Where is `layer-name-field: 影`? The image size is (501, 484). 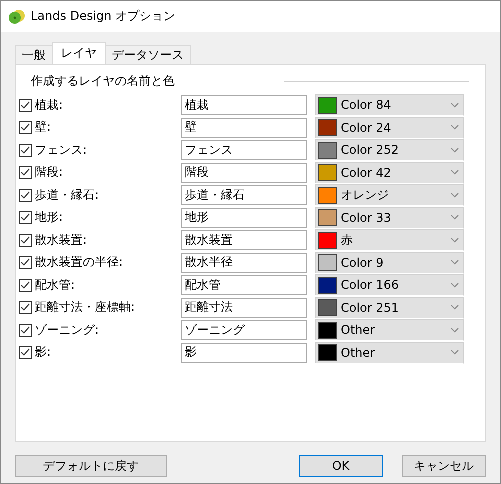 layer-name-field: 影 is located at coordinates (244, 352).